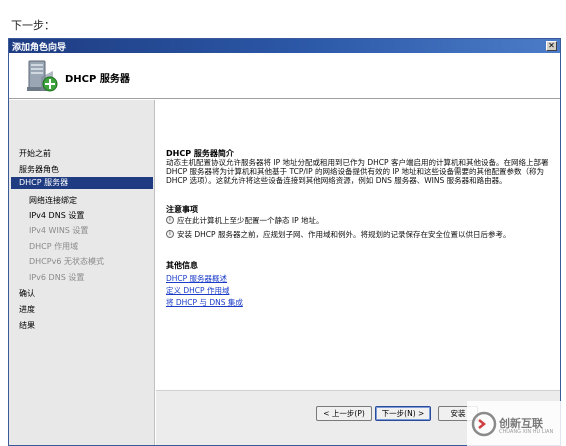  Describe the element at coordinates (284, 46) in the screenshot. I see `title-bar: 添加角色向导 ✕` at that location.